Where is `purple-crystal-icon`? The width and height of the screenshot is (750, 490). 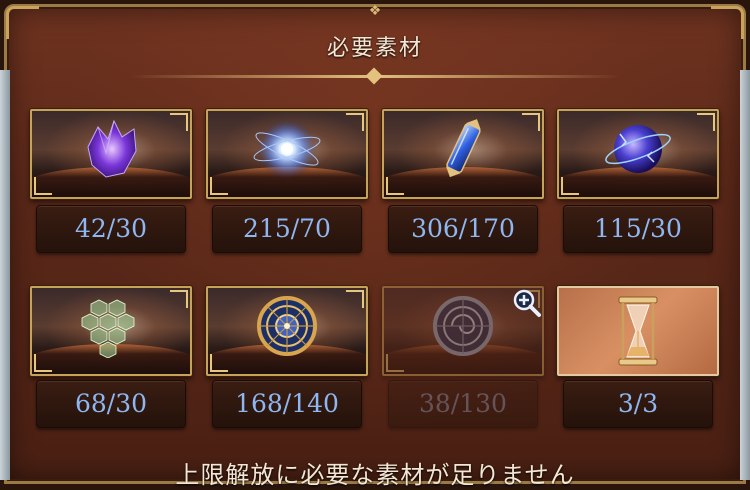
purple-crystal-icon is located at coordinates (112, 148).